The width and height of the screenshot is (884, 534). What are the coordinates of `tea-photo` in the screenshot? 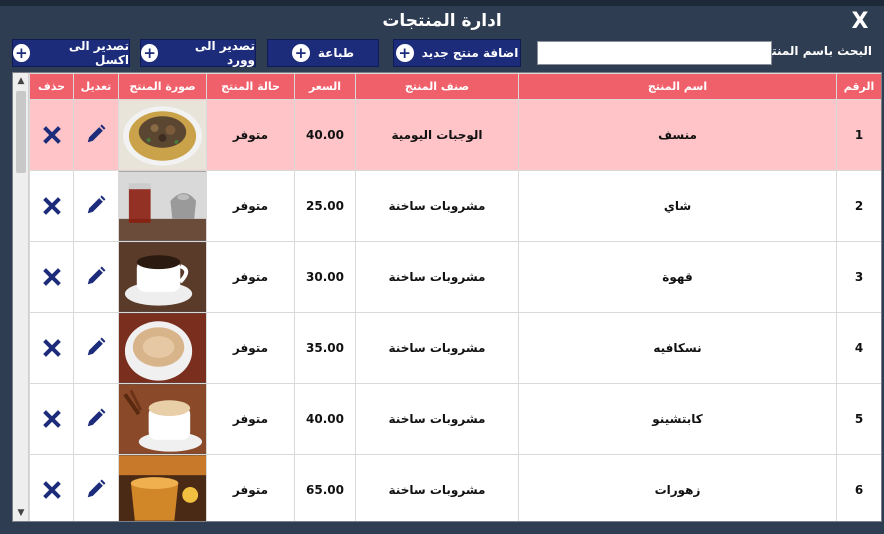 It's located at (162, 206).